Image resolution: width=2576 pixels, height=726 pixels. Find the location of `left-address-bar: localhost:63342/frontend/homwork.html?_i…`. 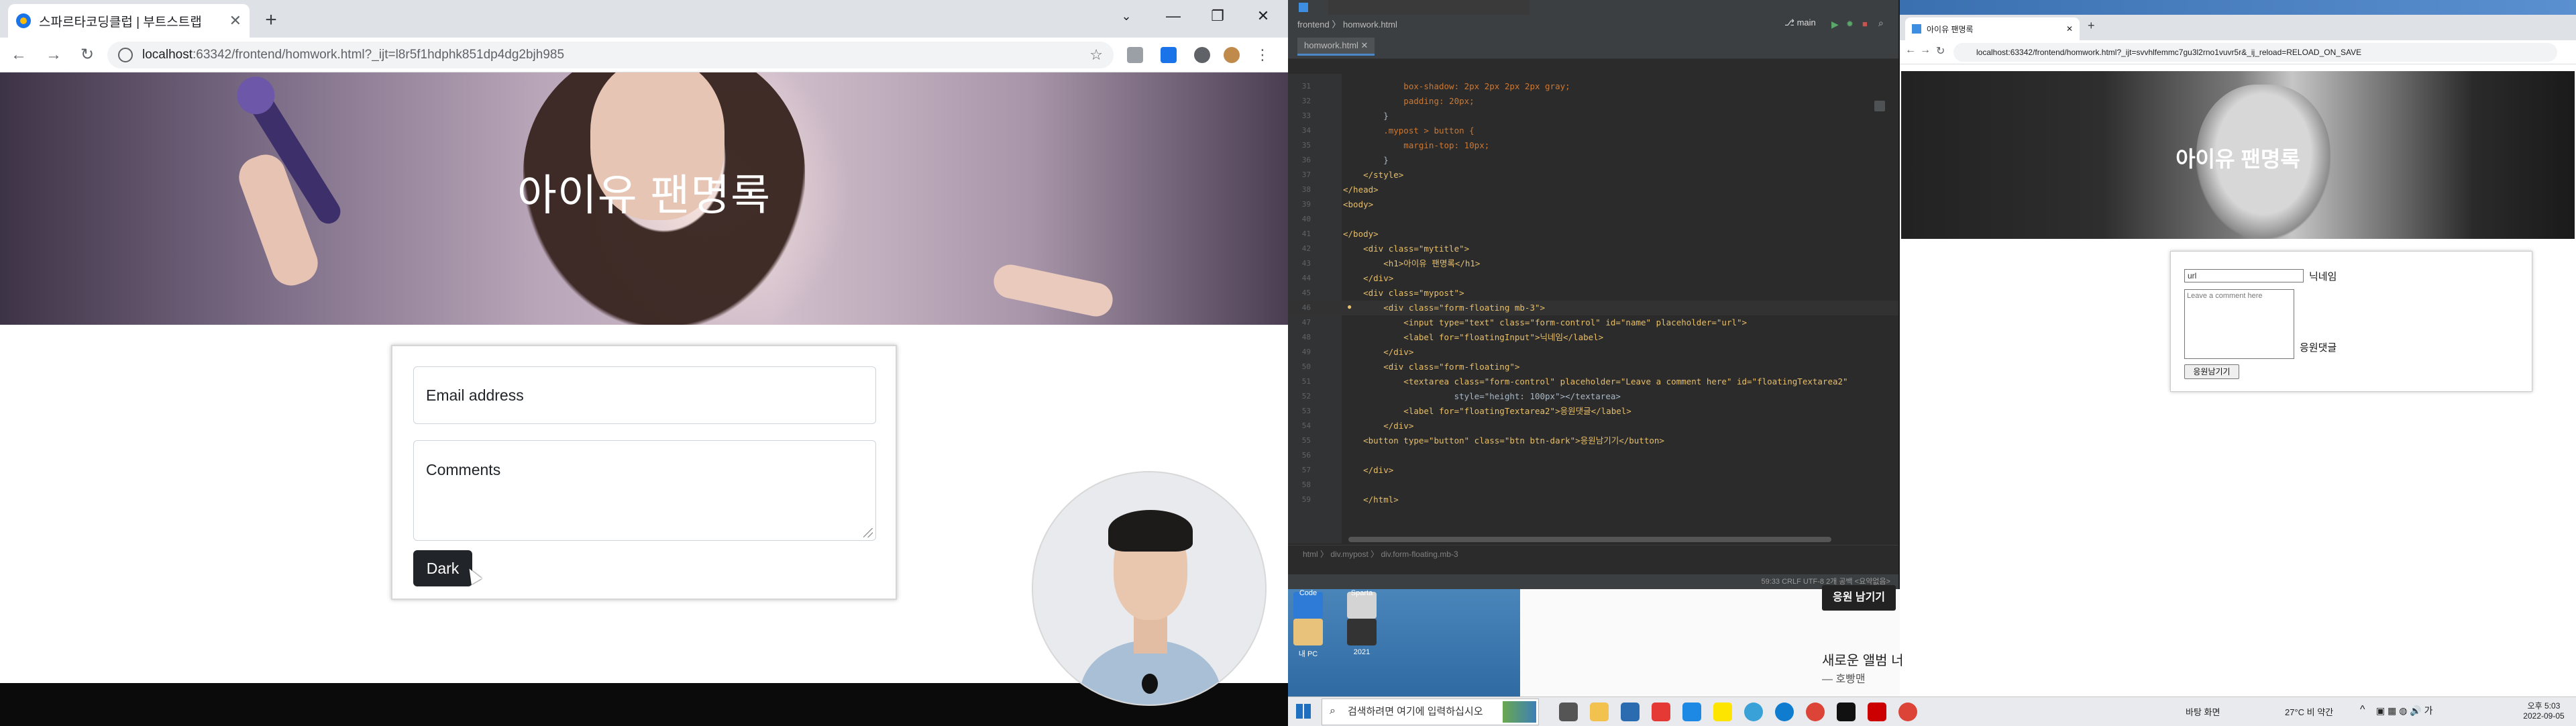

left-address-bar: localhost:63342/frontend/homwork.html?_i… is located at coordinates (610, 55).